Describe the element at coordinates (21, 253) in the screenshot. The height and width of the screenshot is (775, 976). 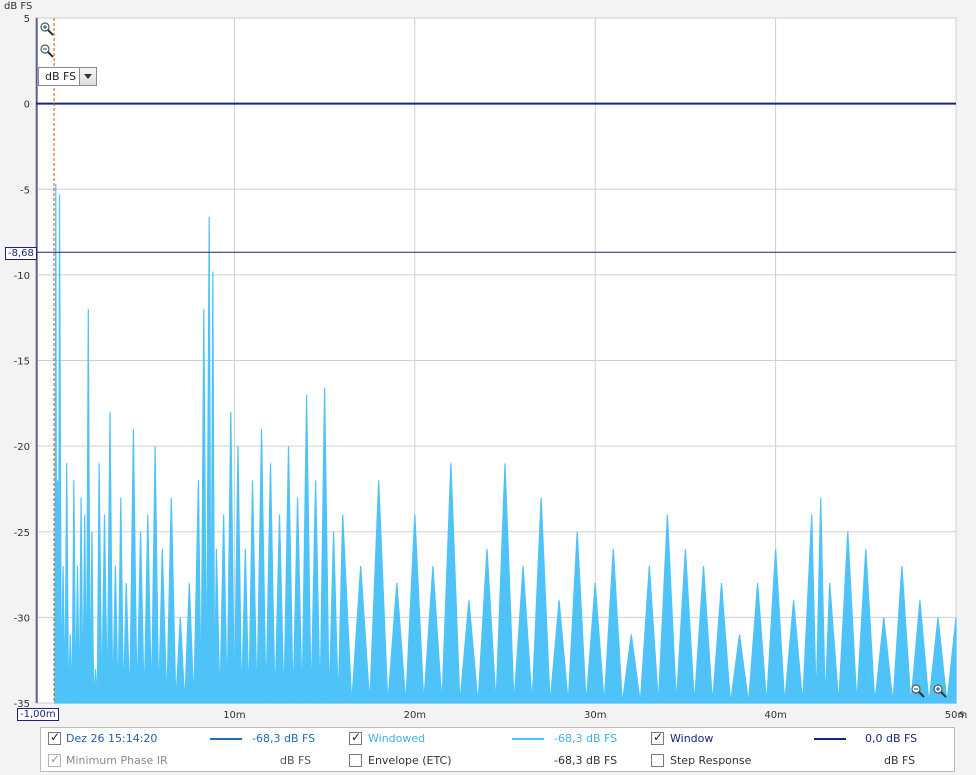
I see `cursor-y-readout: -8,68` at that location.